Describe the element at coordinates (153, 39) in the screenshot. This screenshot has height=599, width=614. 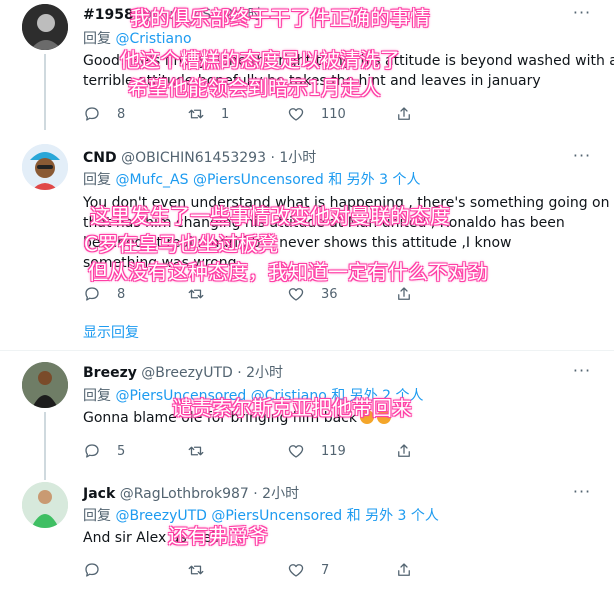
I see `reply-mentions: @Cristiano` at that location.